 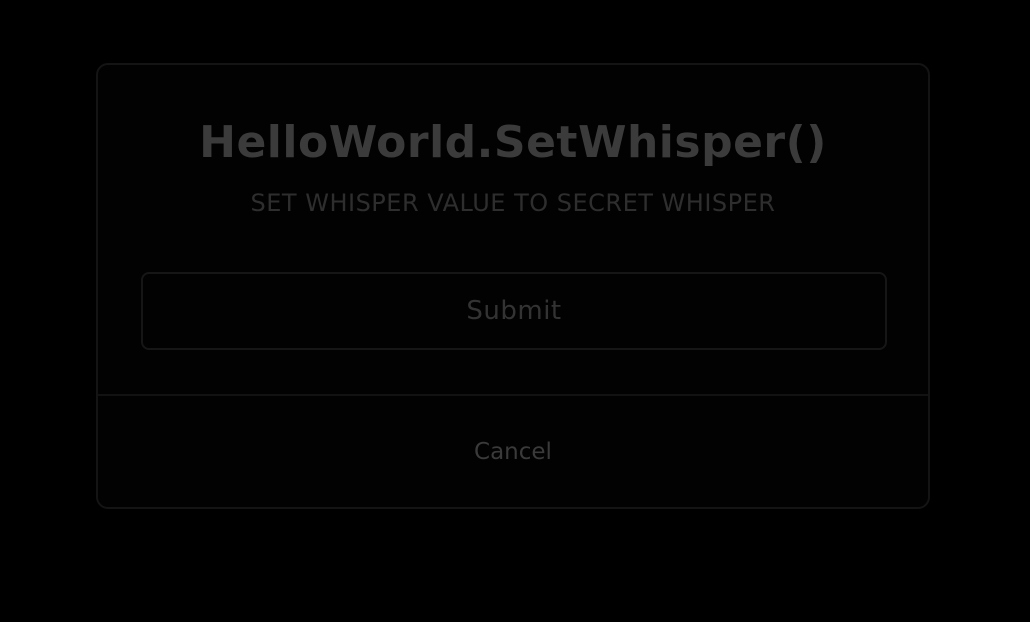 What do you see at coordinates (513, 142) in the screenshot?
I see `dialog-title: HelloWorld.SetWhisper()` at bounding box center [513, 142].